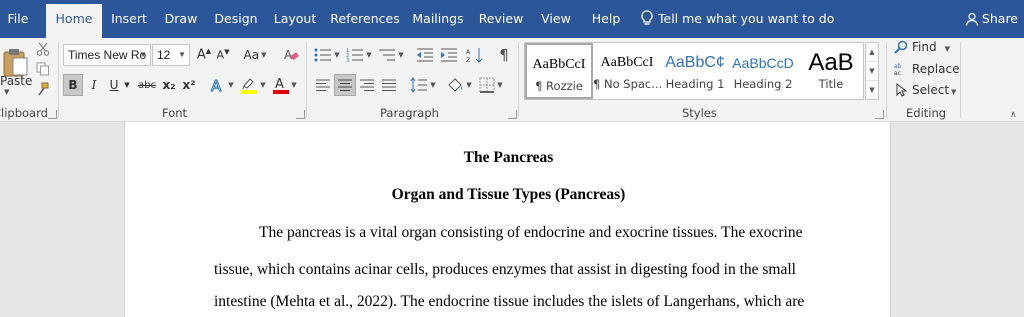  Describe the element at coordinates (763, 71) in the screenshot. I see `style-heading-2: AaBbCcD Heading 2` at that location.